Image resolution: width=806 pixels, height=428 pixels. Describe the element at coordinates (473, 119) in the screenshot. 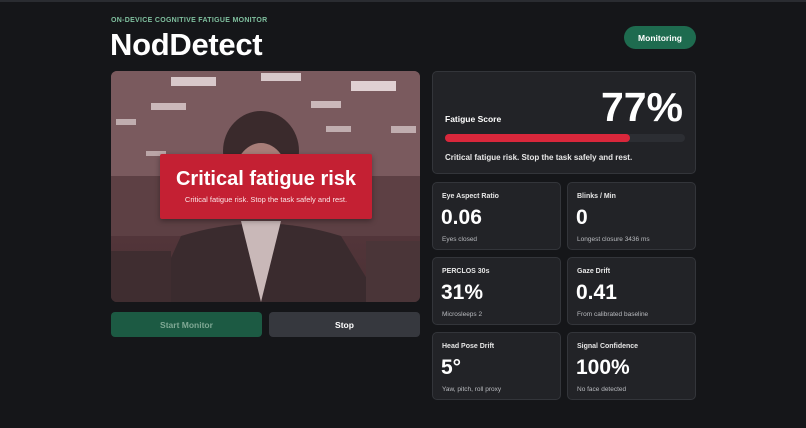

I see `fatigue-score-label: Fatigue Score` at that location.